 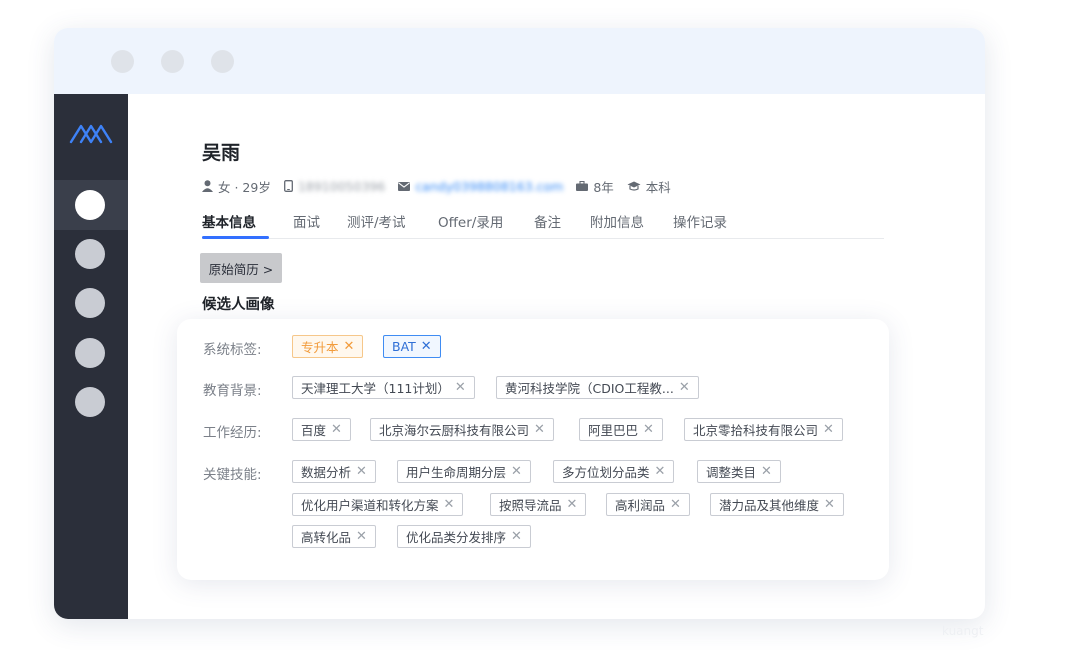 I want to click on candidate-name: 吴雨, so click(x=221, y=153).